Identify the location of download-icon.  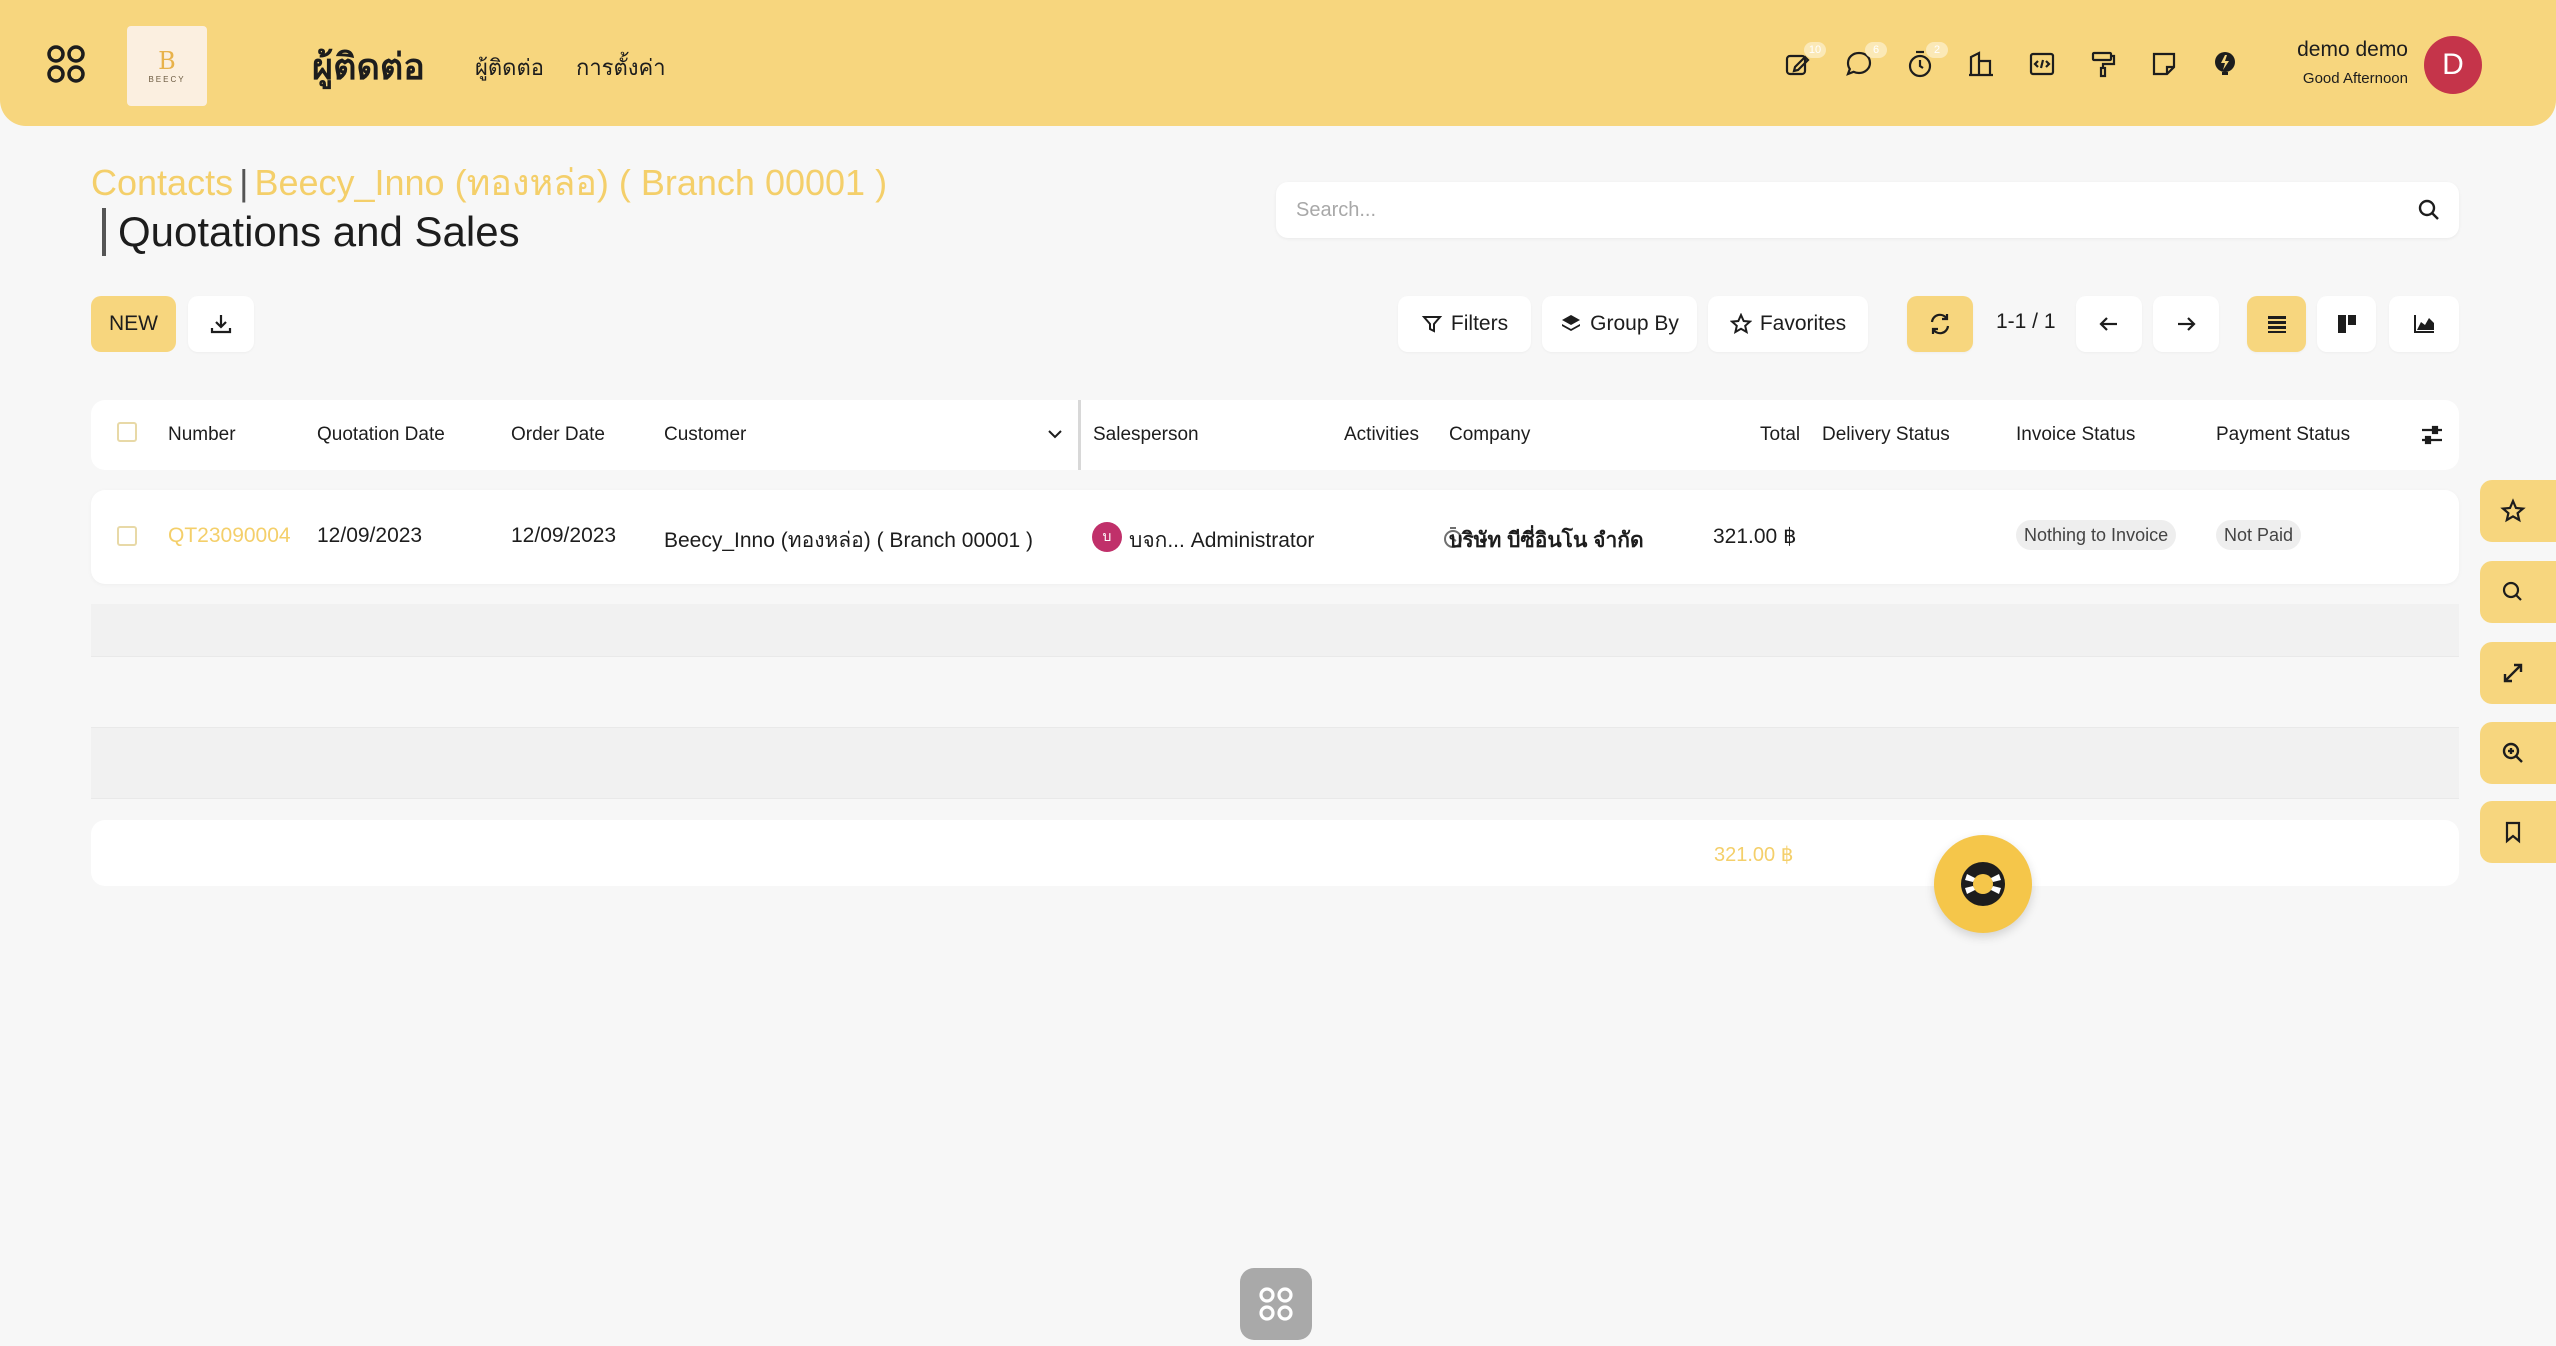
(221, 324).